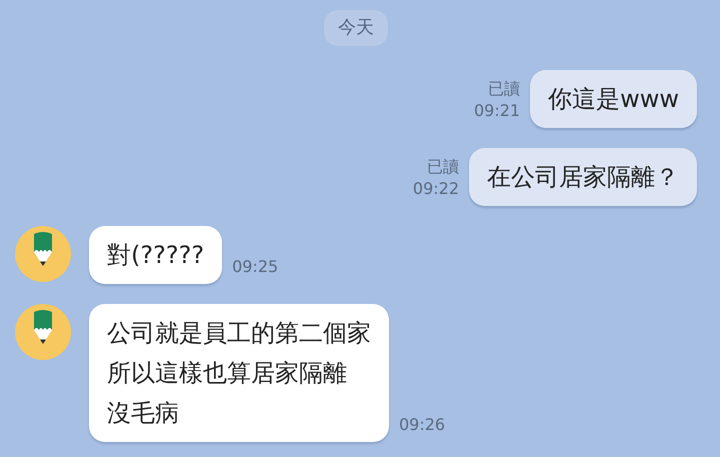 The image size is (720, 457). What do you see at coordinates (356, 28) in the screenshot?
I see `date-divider: 今天` at bounding box center [356, 28].